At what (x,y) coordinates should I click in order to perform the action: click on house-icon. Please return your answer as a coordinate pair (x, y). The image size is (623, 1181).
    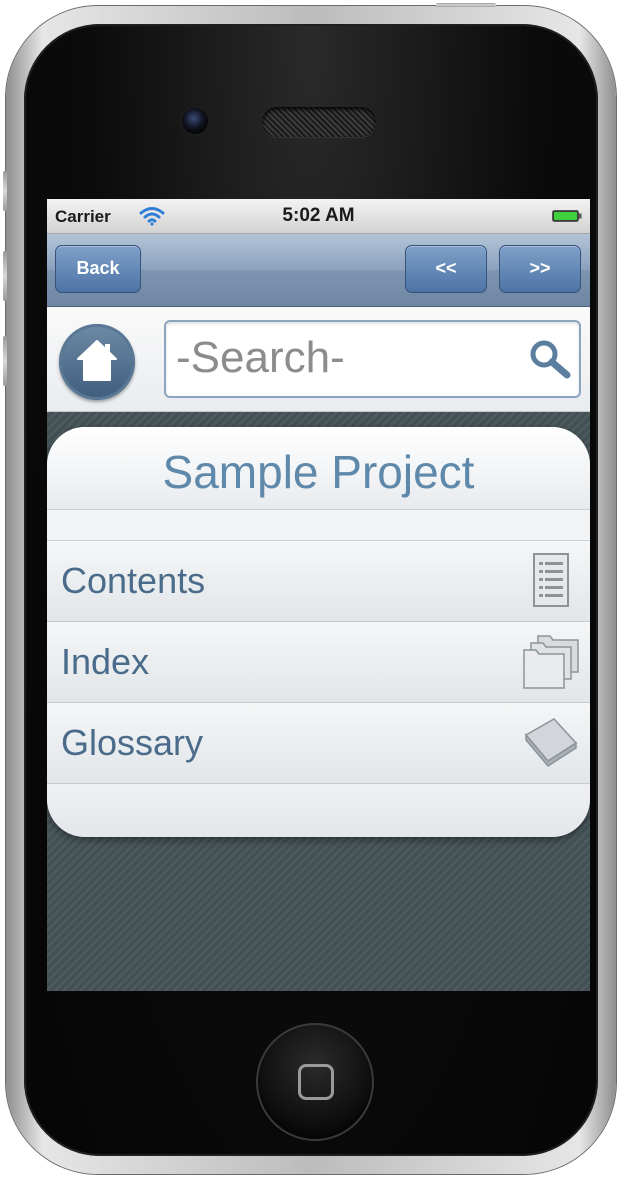
    Looking at the image, I should click on (97, 360).